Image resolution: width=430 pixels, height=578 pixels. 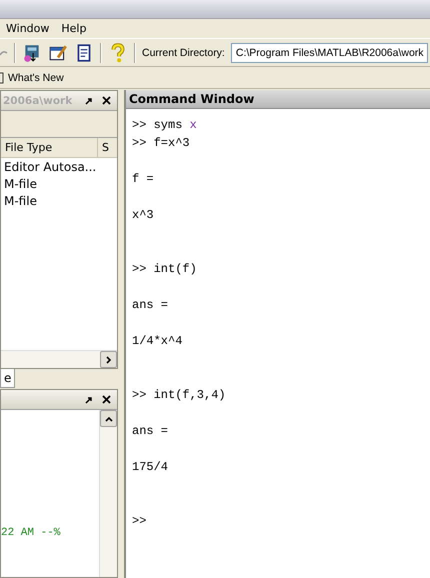 I want to click on scroll-up-button, so click(x=108, y=418).